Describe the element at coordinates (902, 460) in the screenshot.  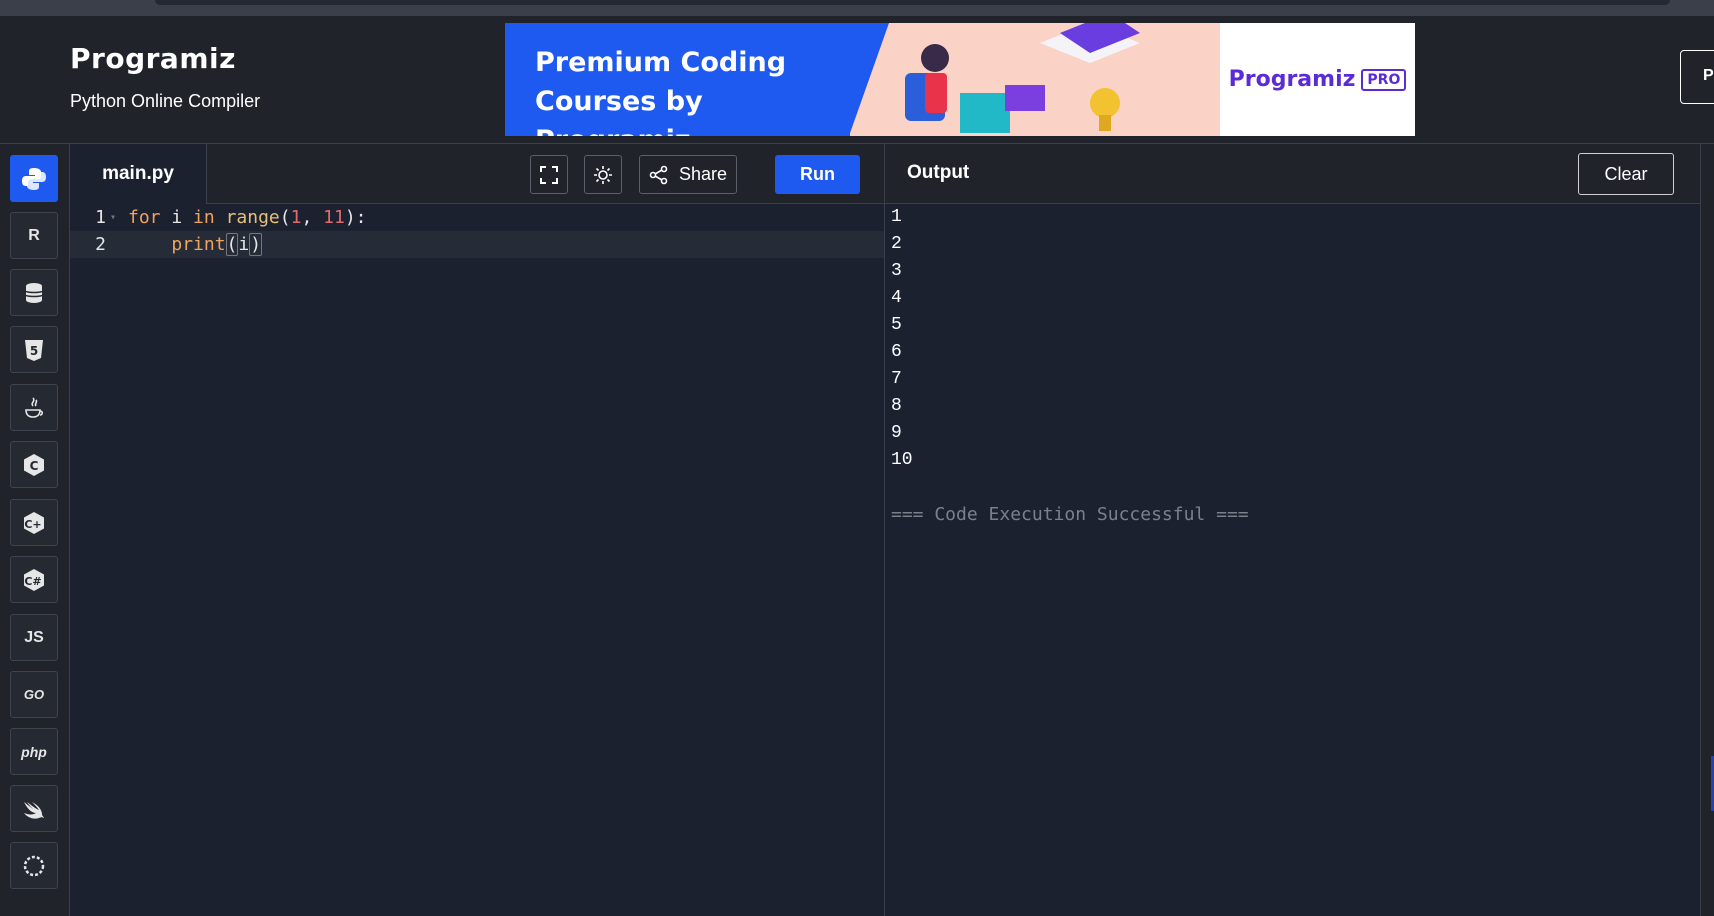
I see `output-line: 10` at that location.